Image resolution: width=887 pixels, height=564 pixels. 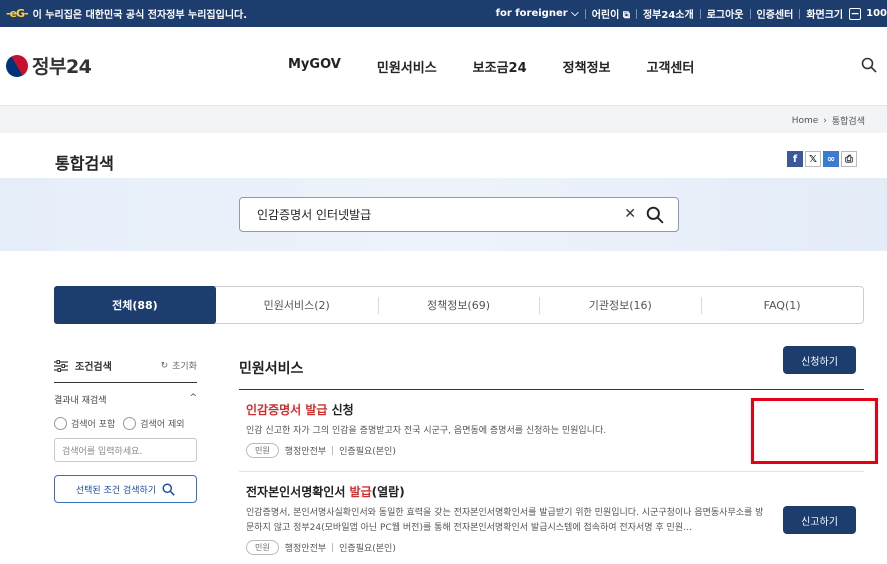 I want to click on reset-button: ↻ 초기화, so click(x=178, y=366).